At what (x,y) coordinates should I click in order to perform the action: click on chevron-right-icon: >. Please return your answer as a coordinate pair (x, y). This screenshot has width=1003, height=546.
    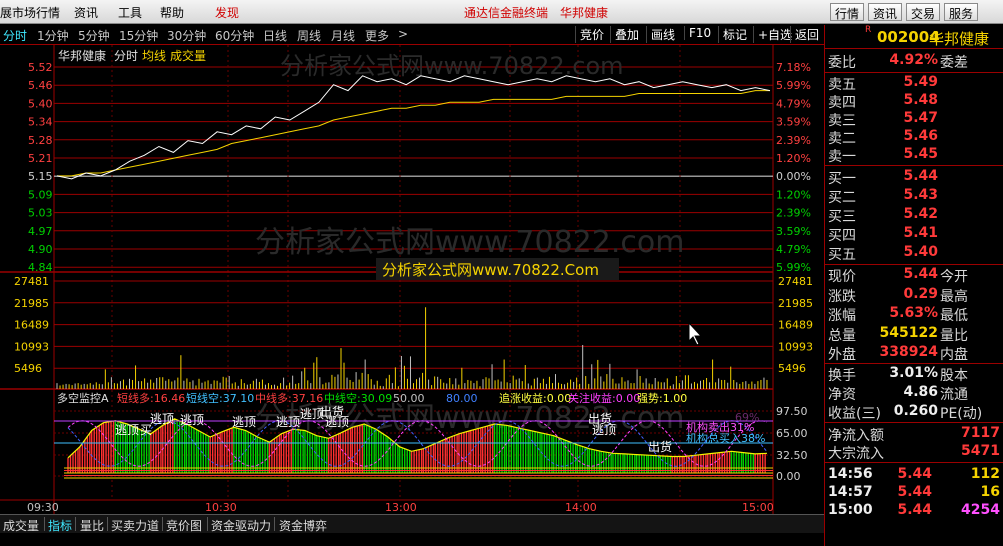
    Looking at the image, I should click on (403, 34).